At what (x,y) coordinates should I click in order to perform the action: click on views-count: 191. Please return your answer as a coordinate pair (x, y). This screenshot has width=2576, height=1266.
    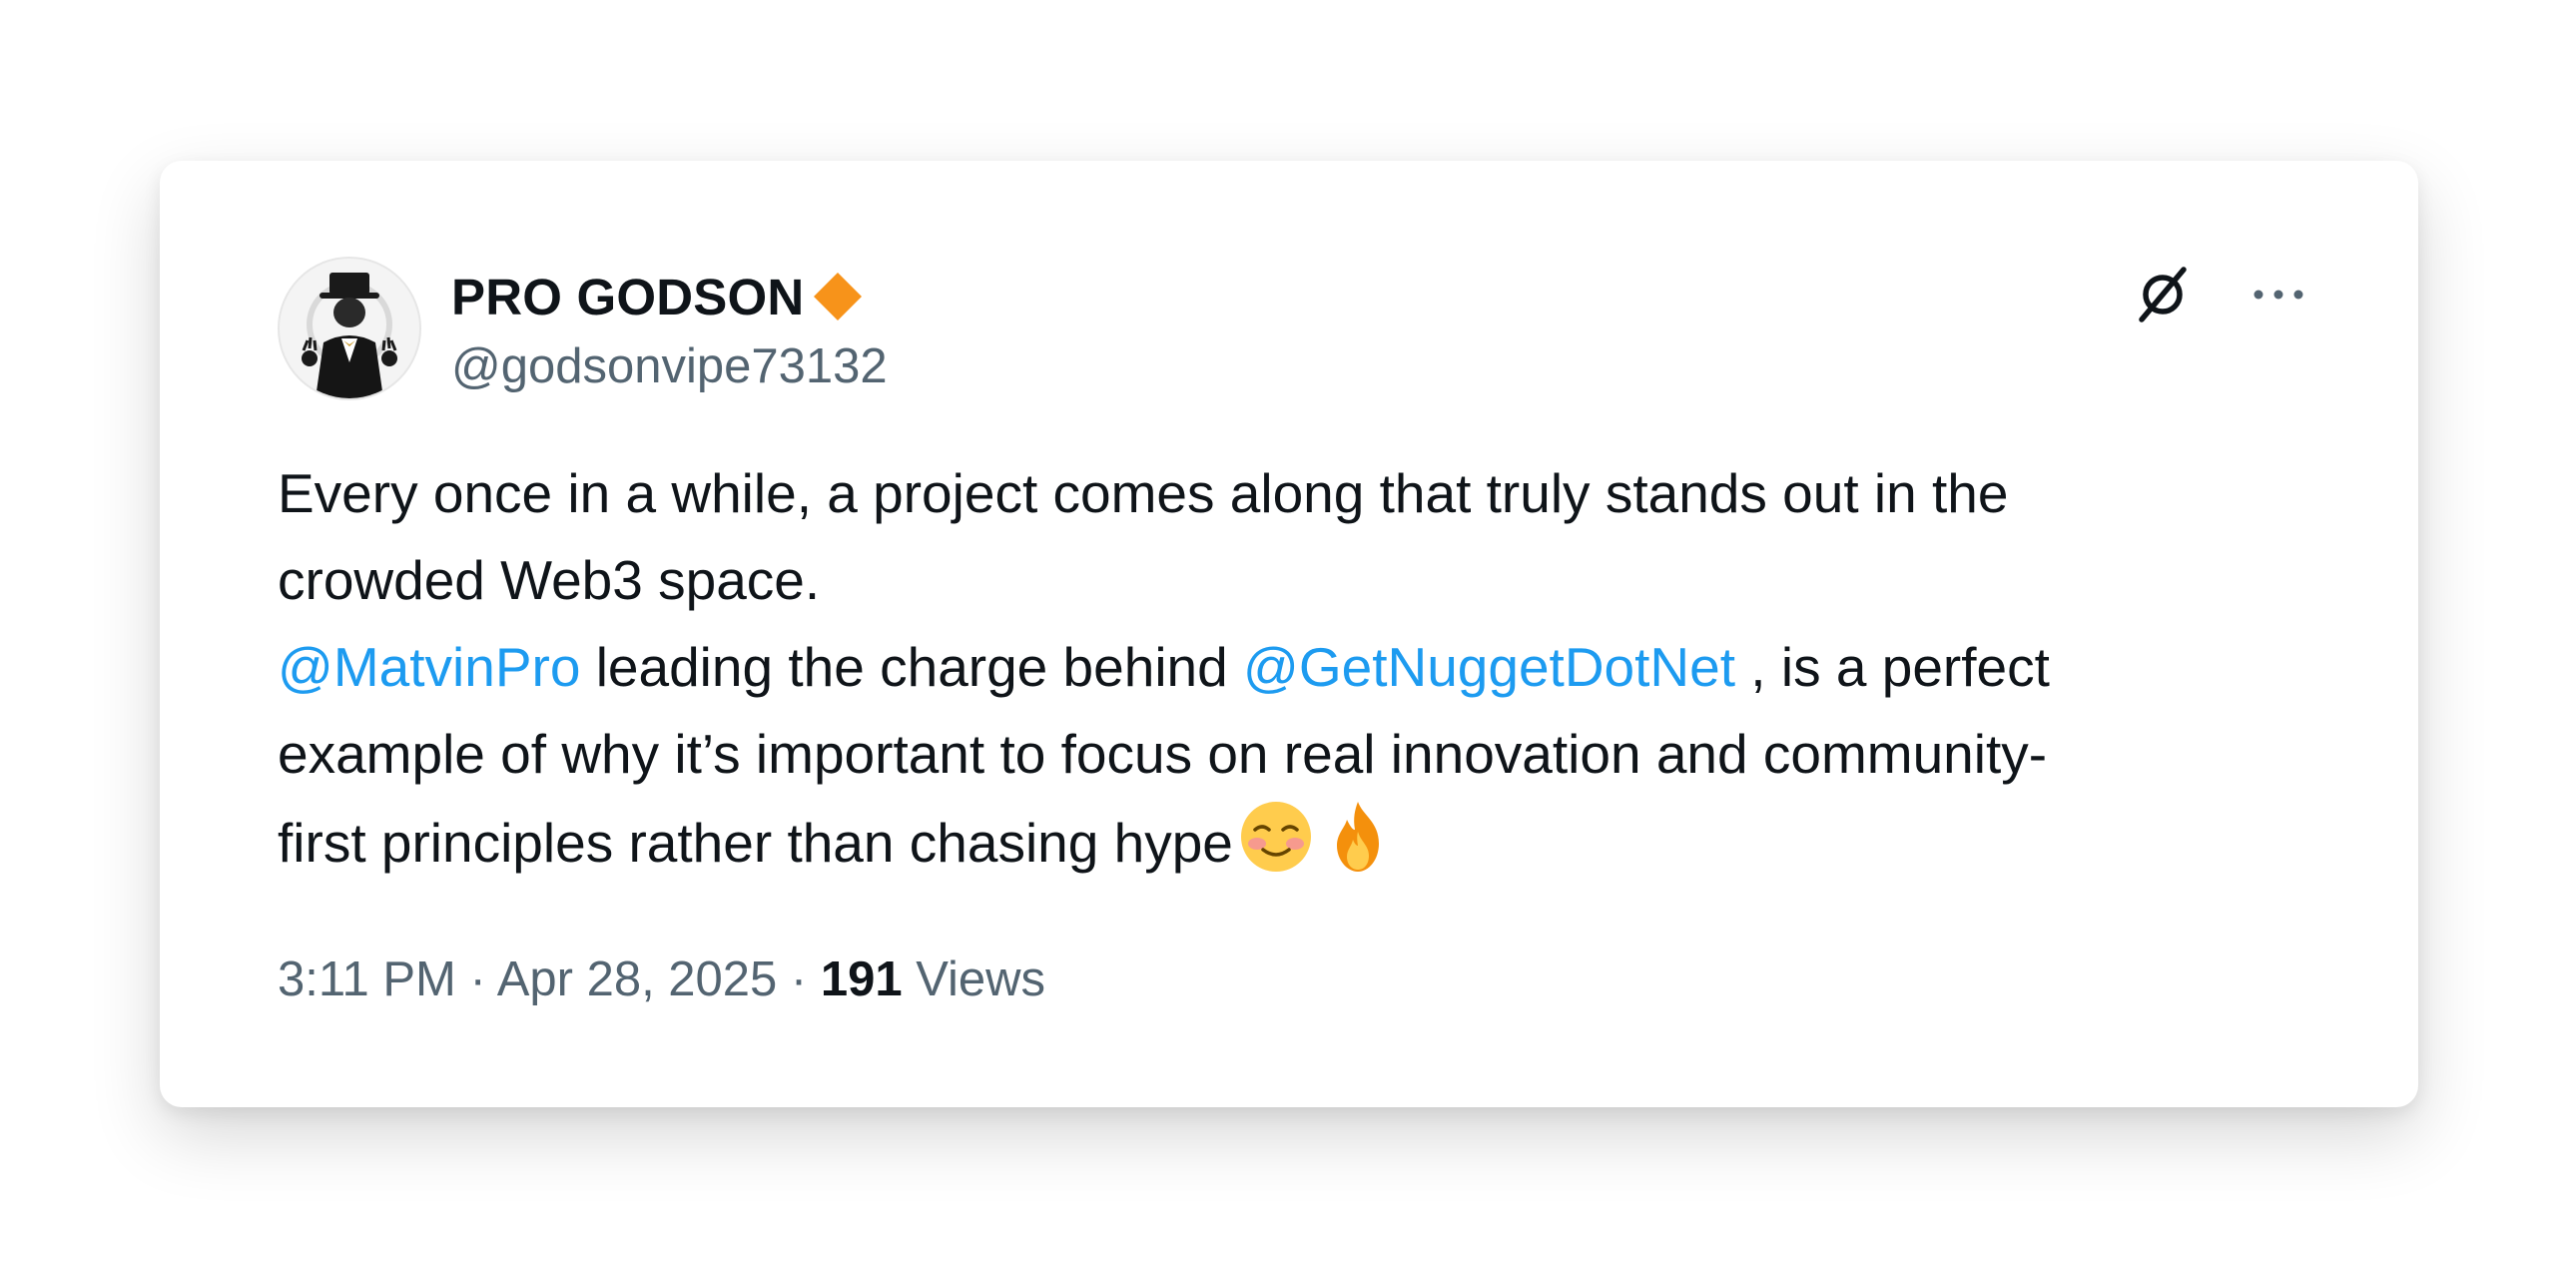
    Looking at the image, I should click on (861, 979).